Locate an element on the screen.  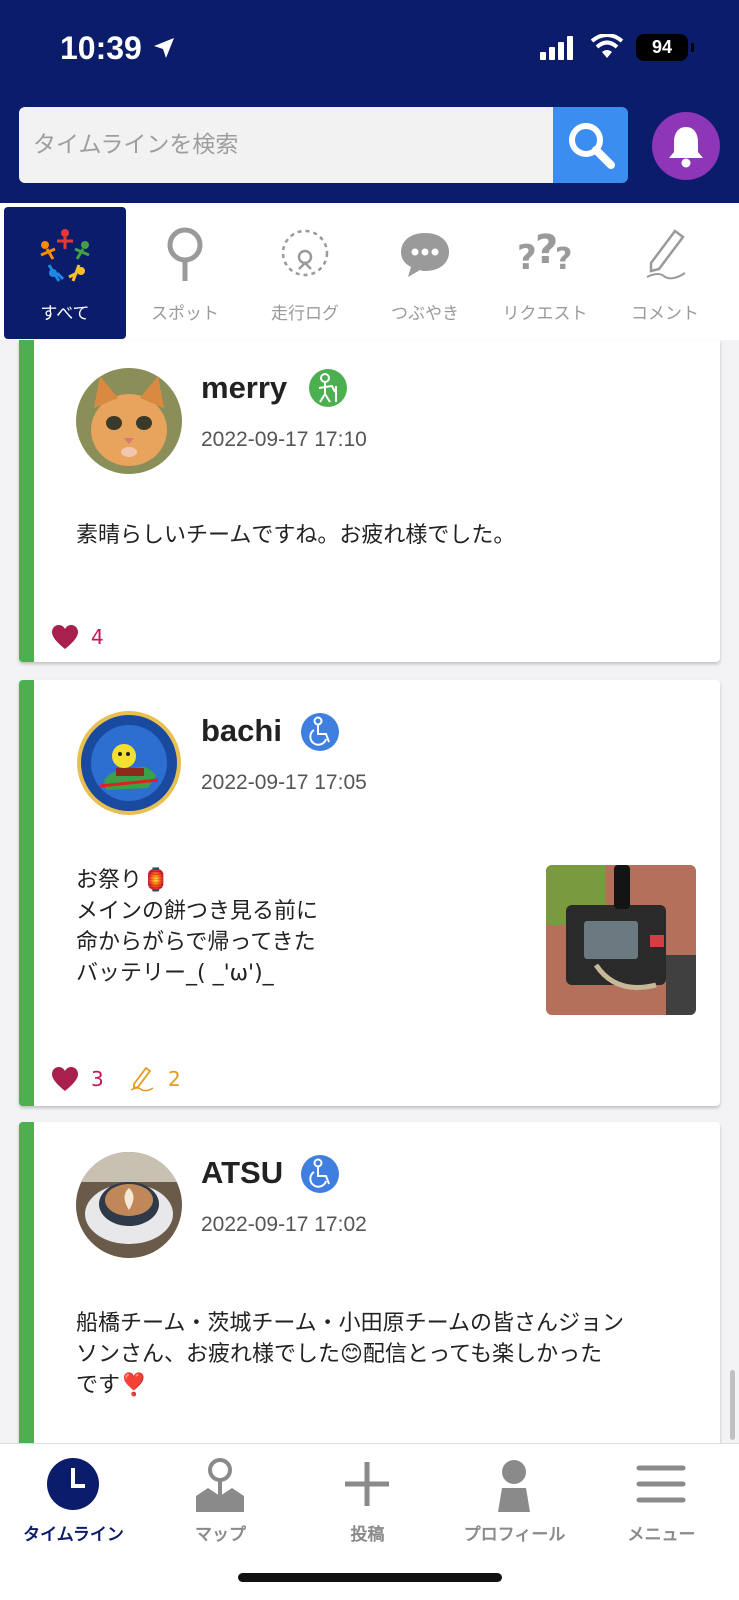
search-button is located at coordinates (590, 145).